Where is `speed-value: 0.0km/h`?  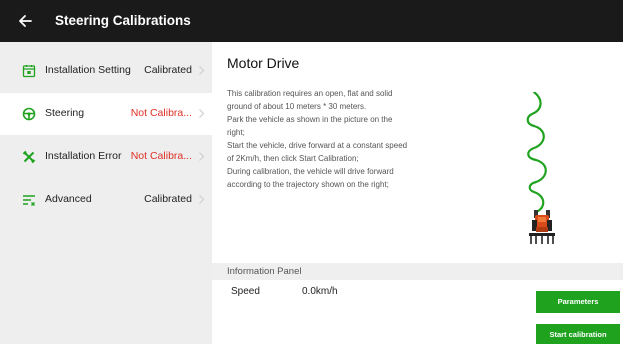
speed-value: 0.0km/h is located at coordinates (320, 291).